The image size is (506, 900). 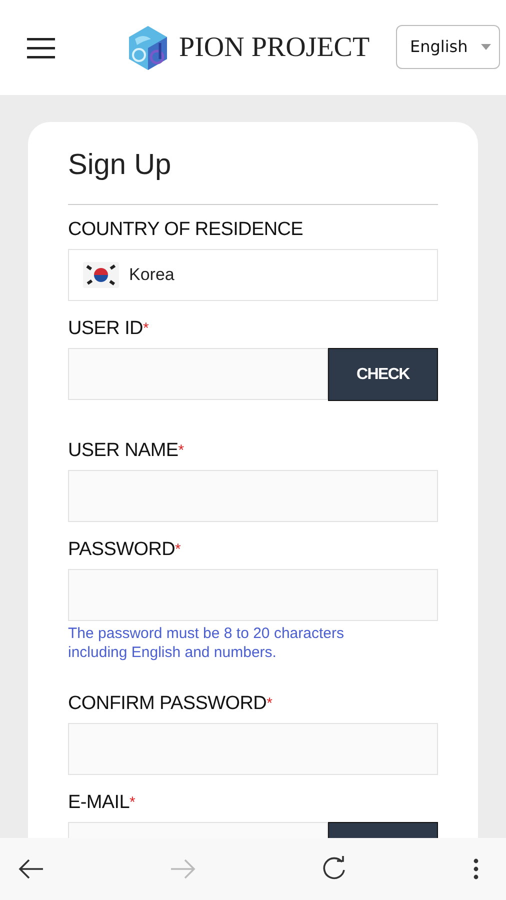 I want to click on dropdown-arrow-icon, so click(x=486, y=47).